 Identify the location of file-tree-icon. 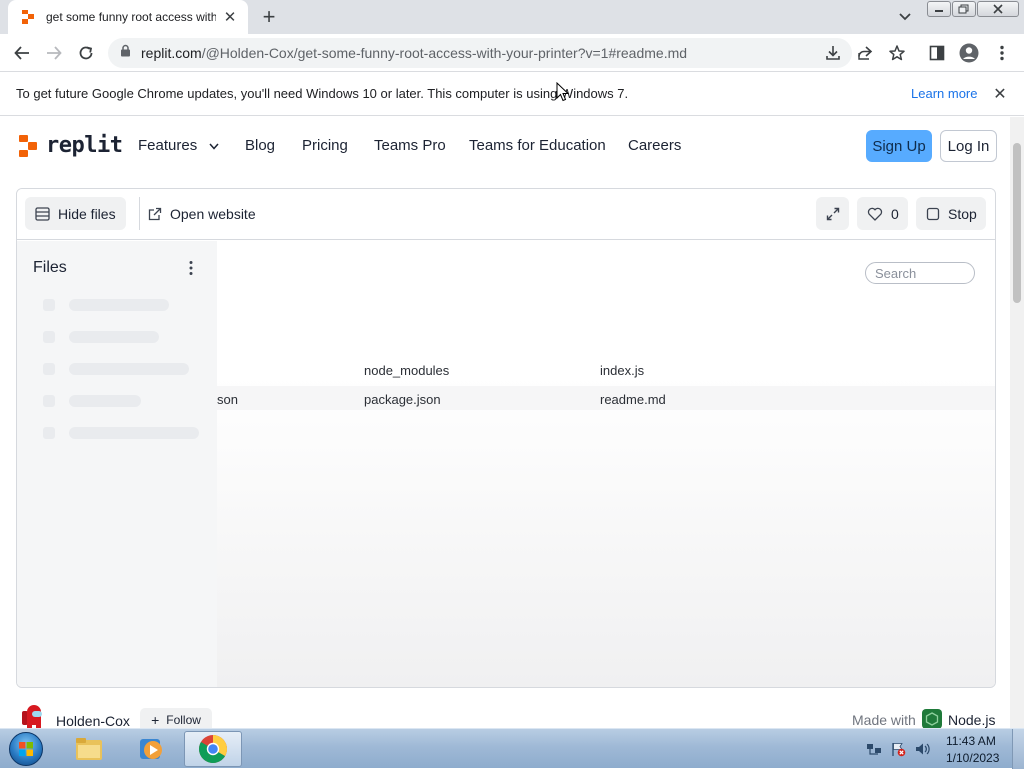
(42, 213).